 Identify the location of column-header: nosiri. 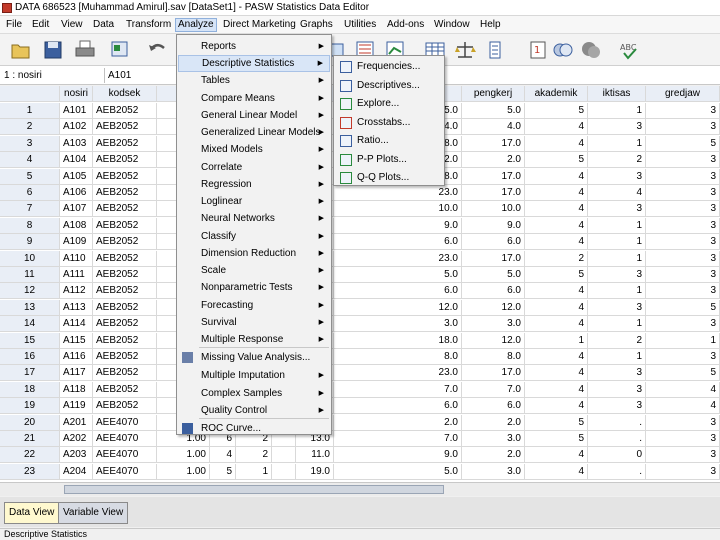
(76, 94).